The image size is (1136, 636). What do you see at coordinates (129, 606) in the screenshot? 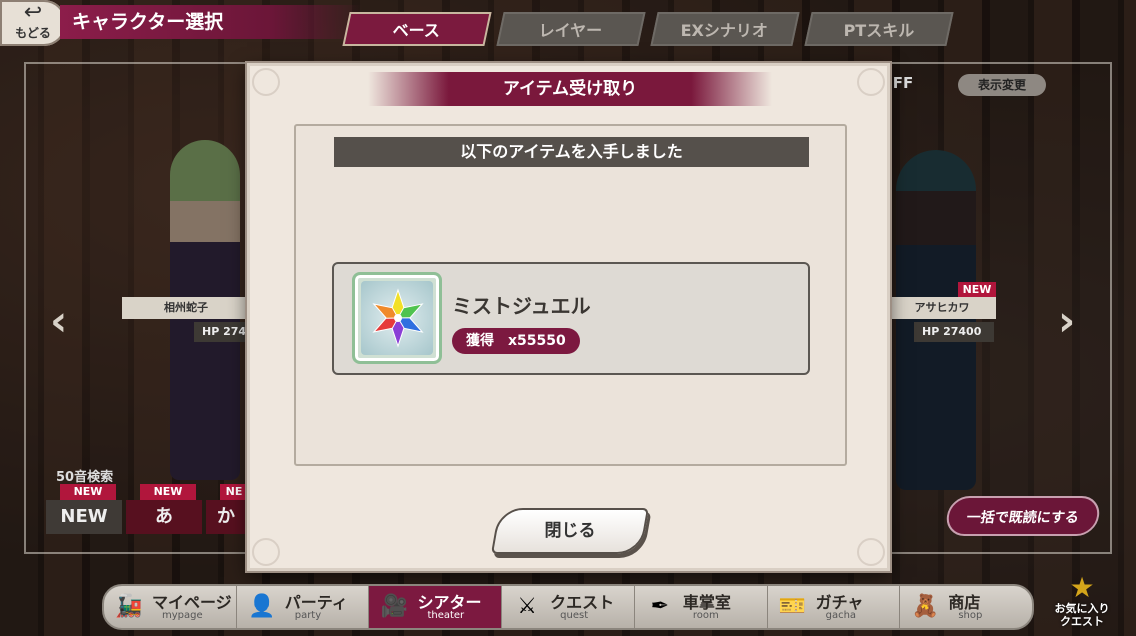
I see `train-icon: 🚂` at bounding box center [129, 606].